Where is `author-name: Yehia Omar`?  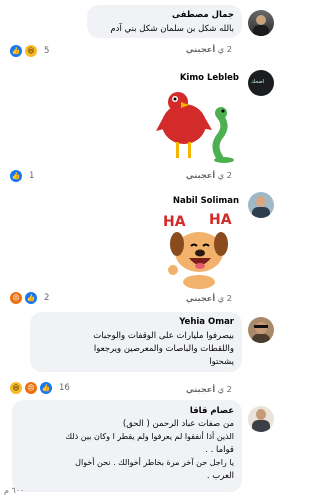
author-name: Yehia Omar is located at coordinates (206, 322).